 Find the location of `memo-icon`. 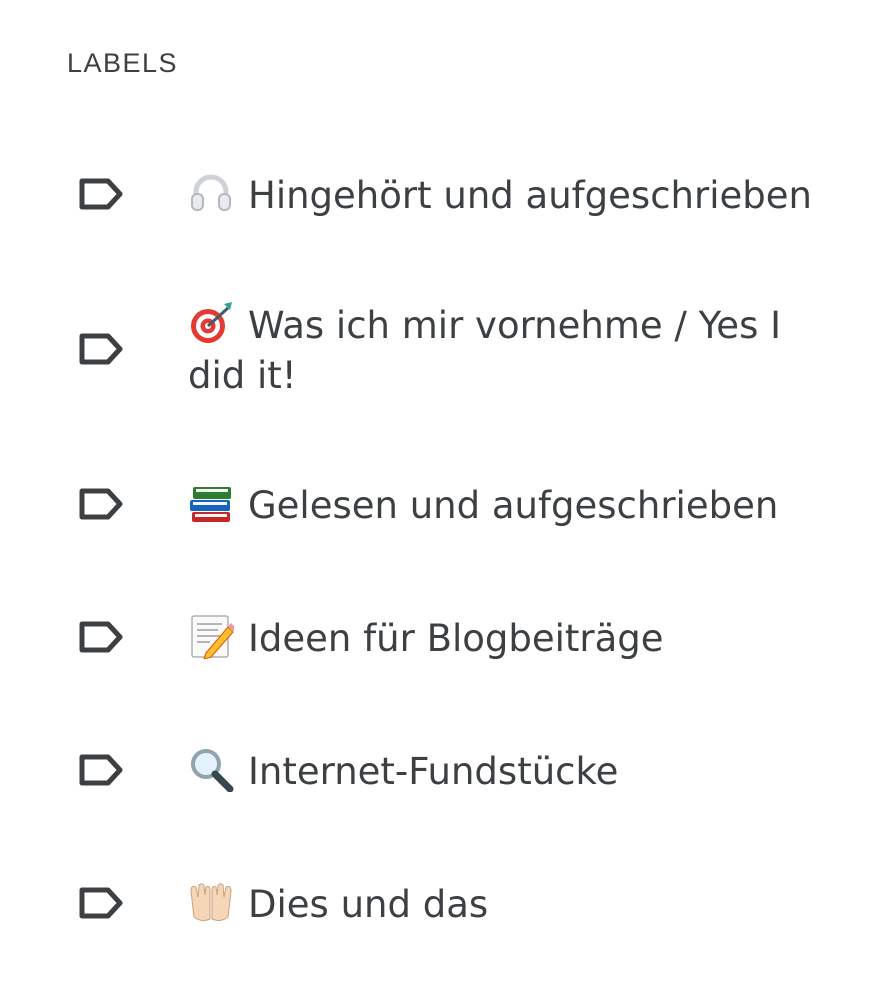

memo-icon is located at coordinates (211, 636).